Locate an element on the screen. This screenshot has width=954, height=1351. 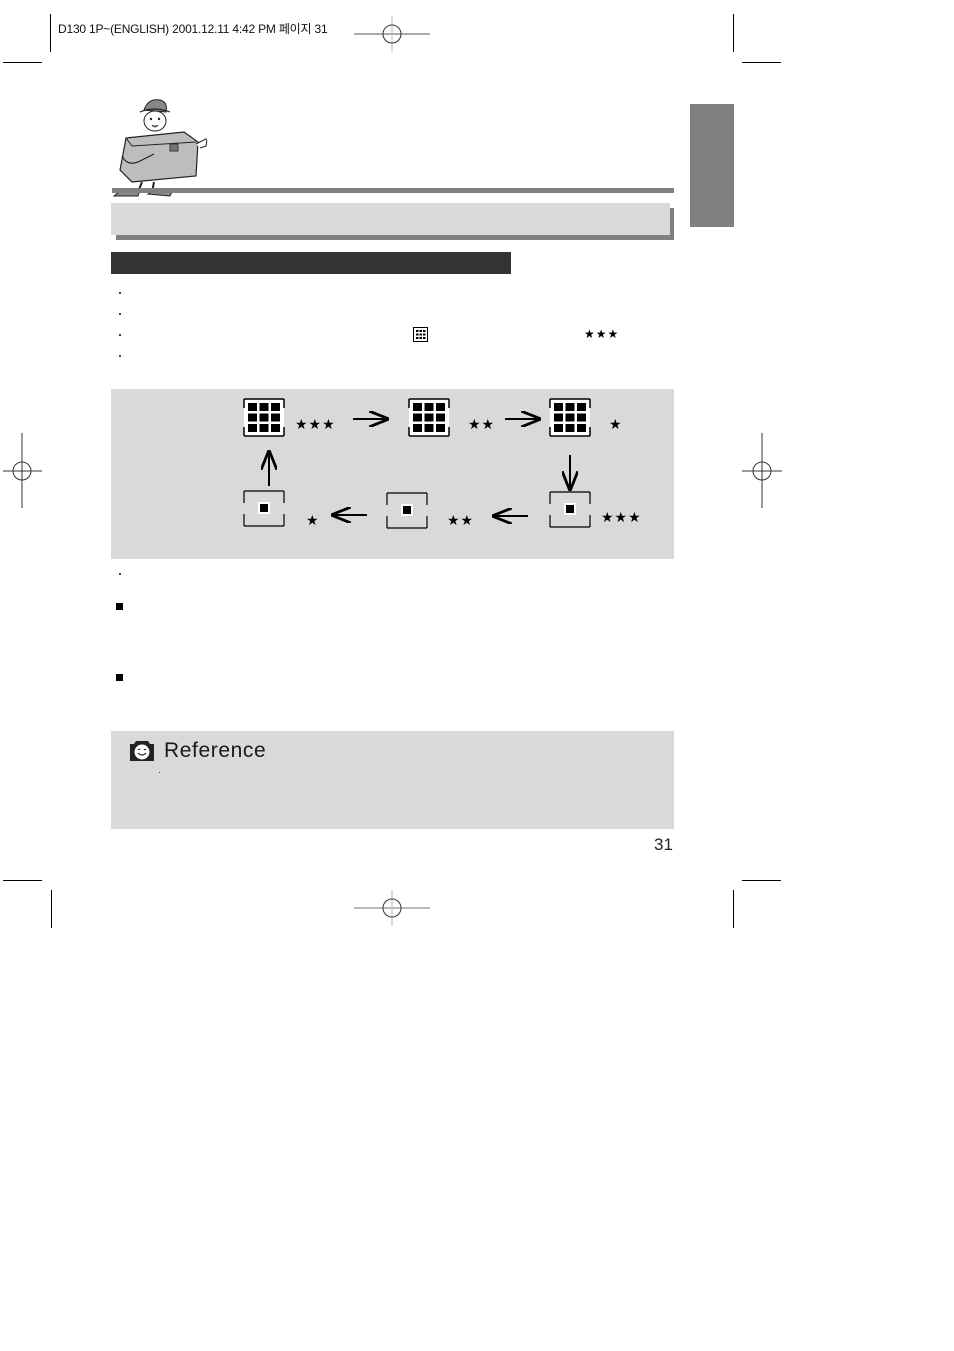
registration-mark-left is located at coordinates (22, 470).